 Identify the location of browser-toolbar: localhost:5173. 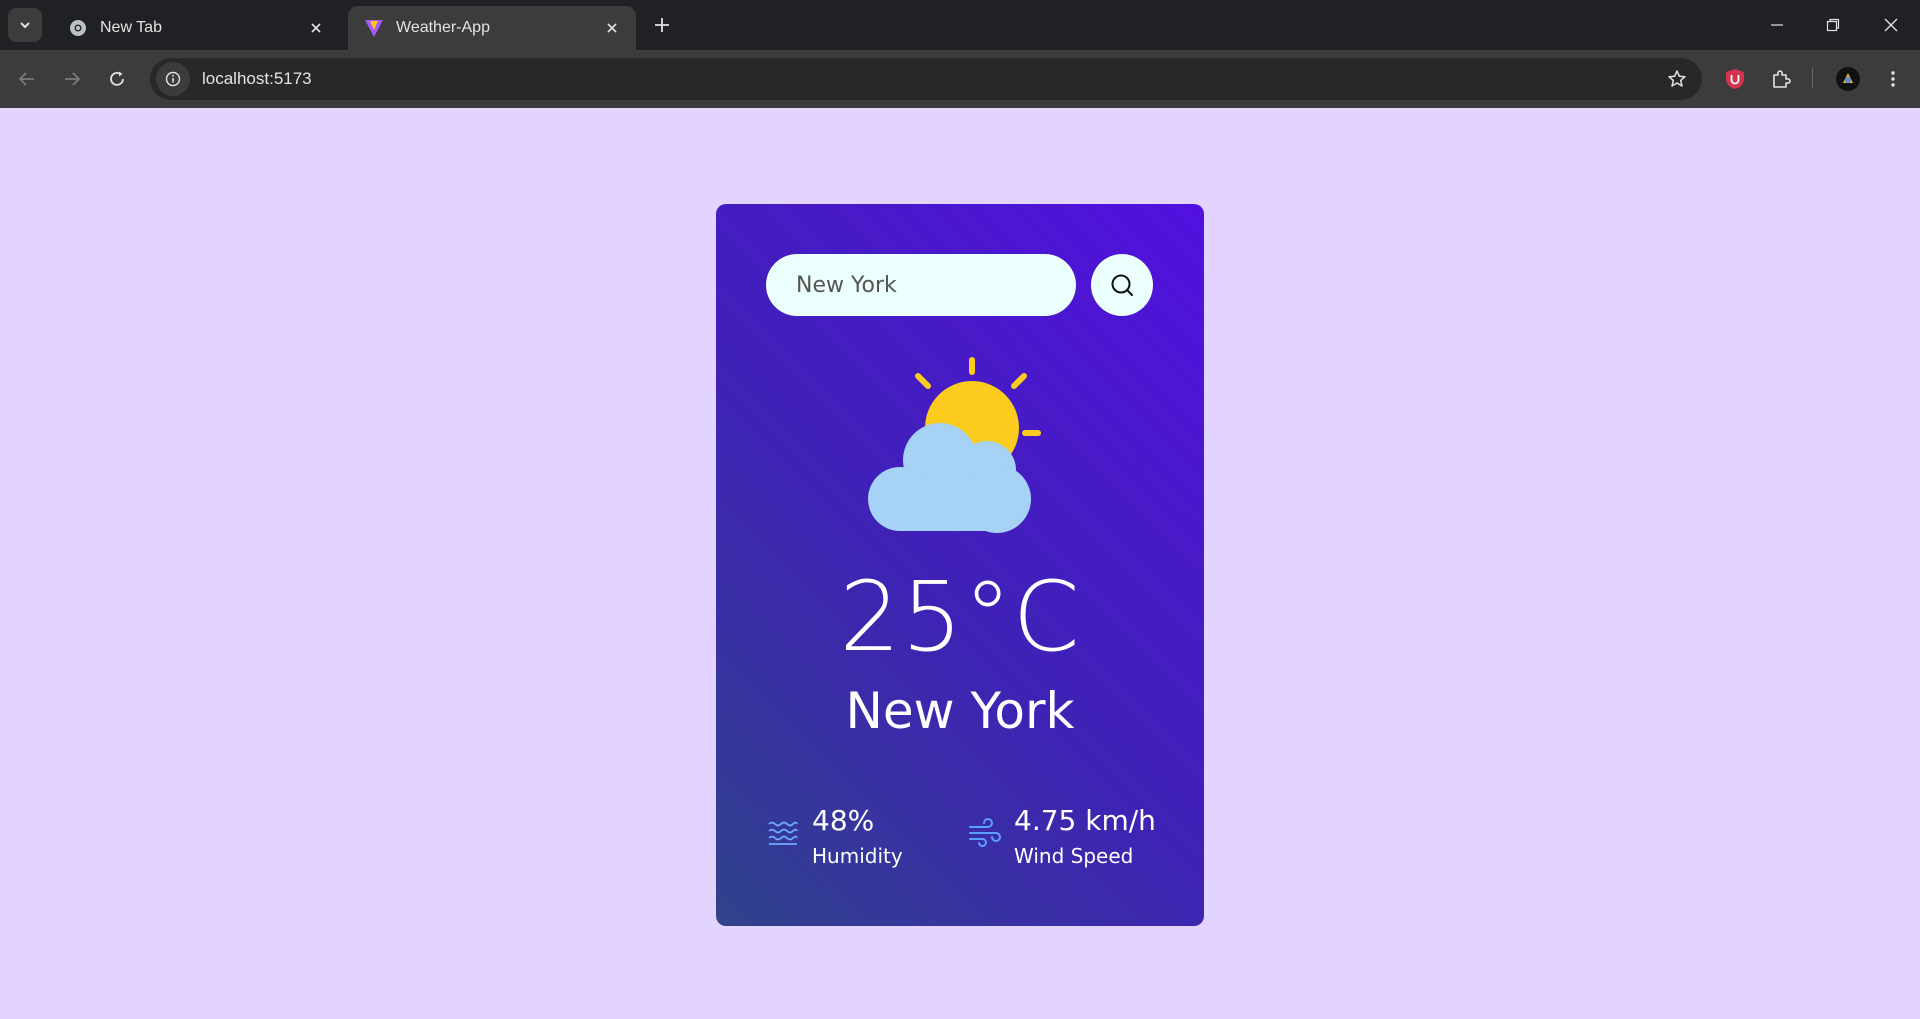
(960, 79).